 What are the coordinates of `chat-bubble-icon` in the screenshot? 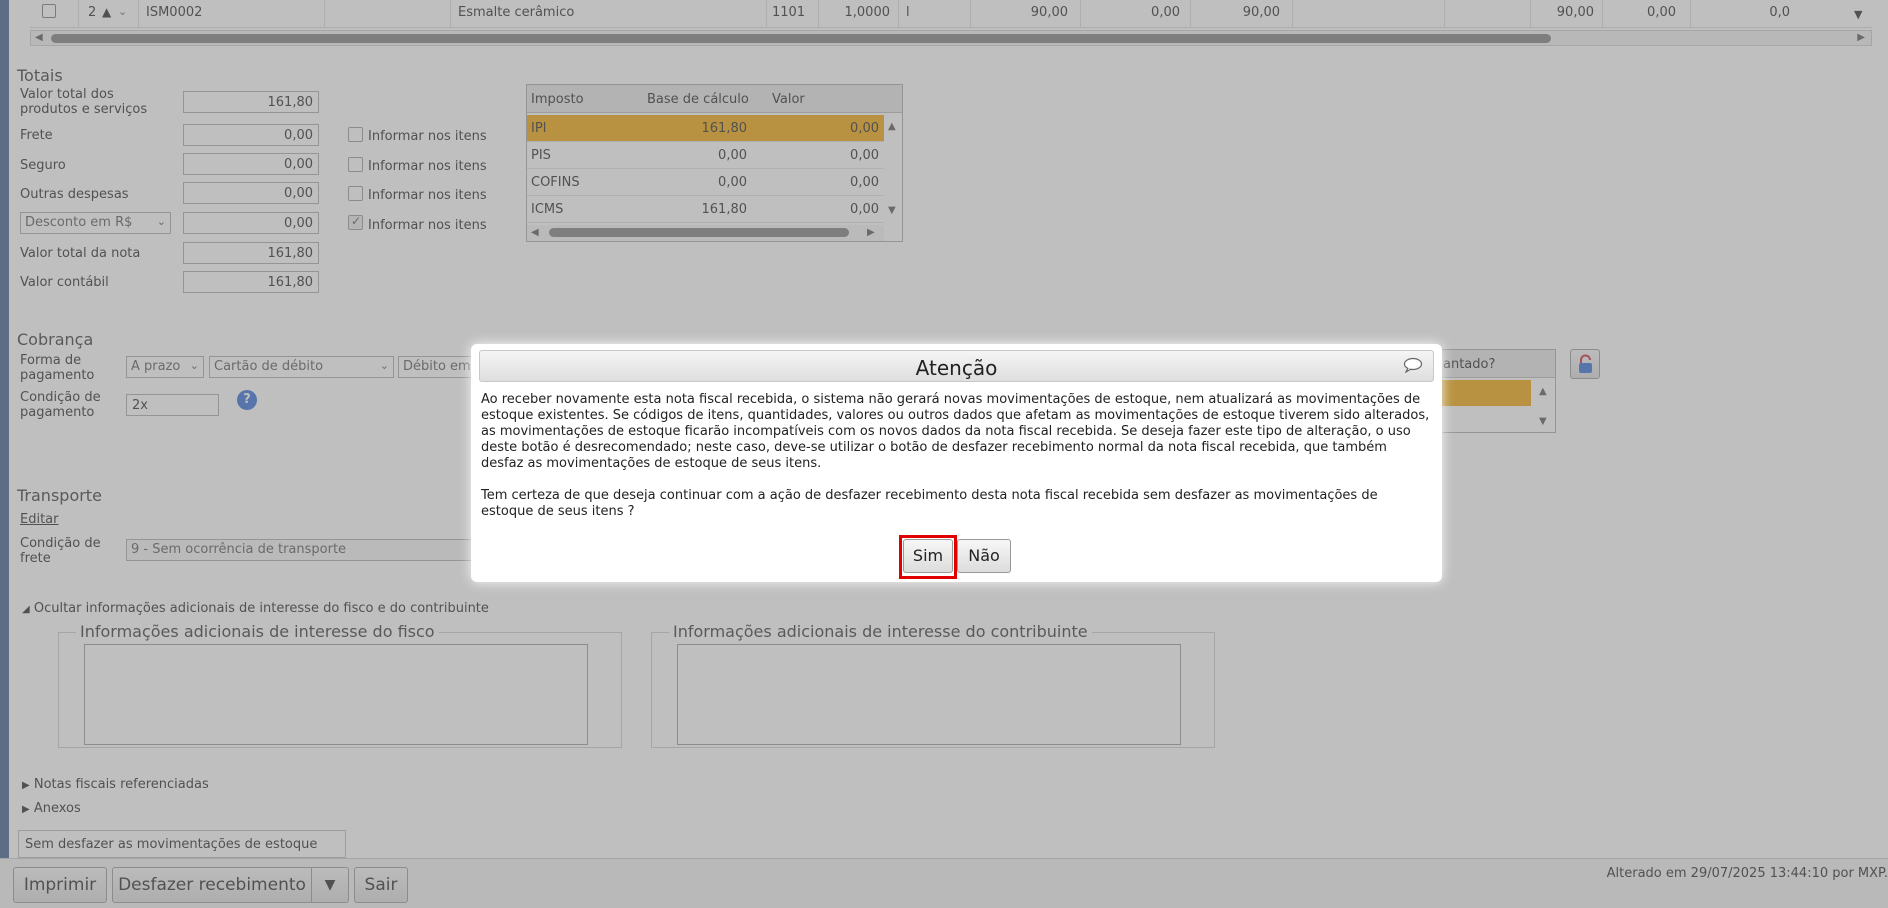 It's located at (1413, 365).